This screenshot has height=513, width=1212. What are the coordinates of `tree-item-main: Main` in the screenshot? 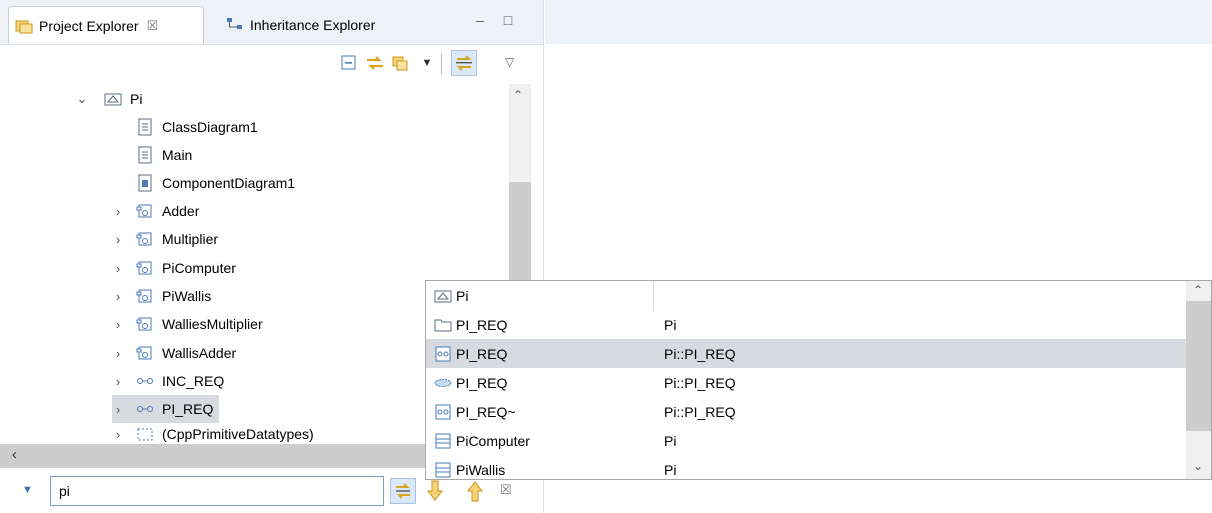 It's located at (164, 155).